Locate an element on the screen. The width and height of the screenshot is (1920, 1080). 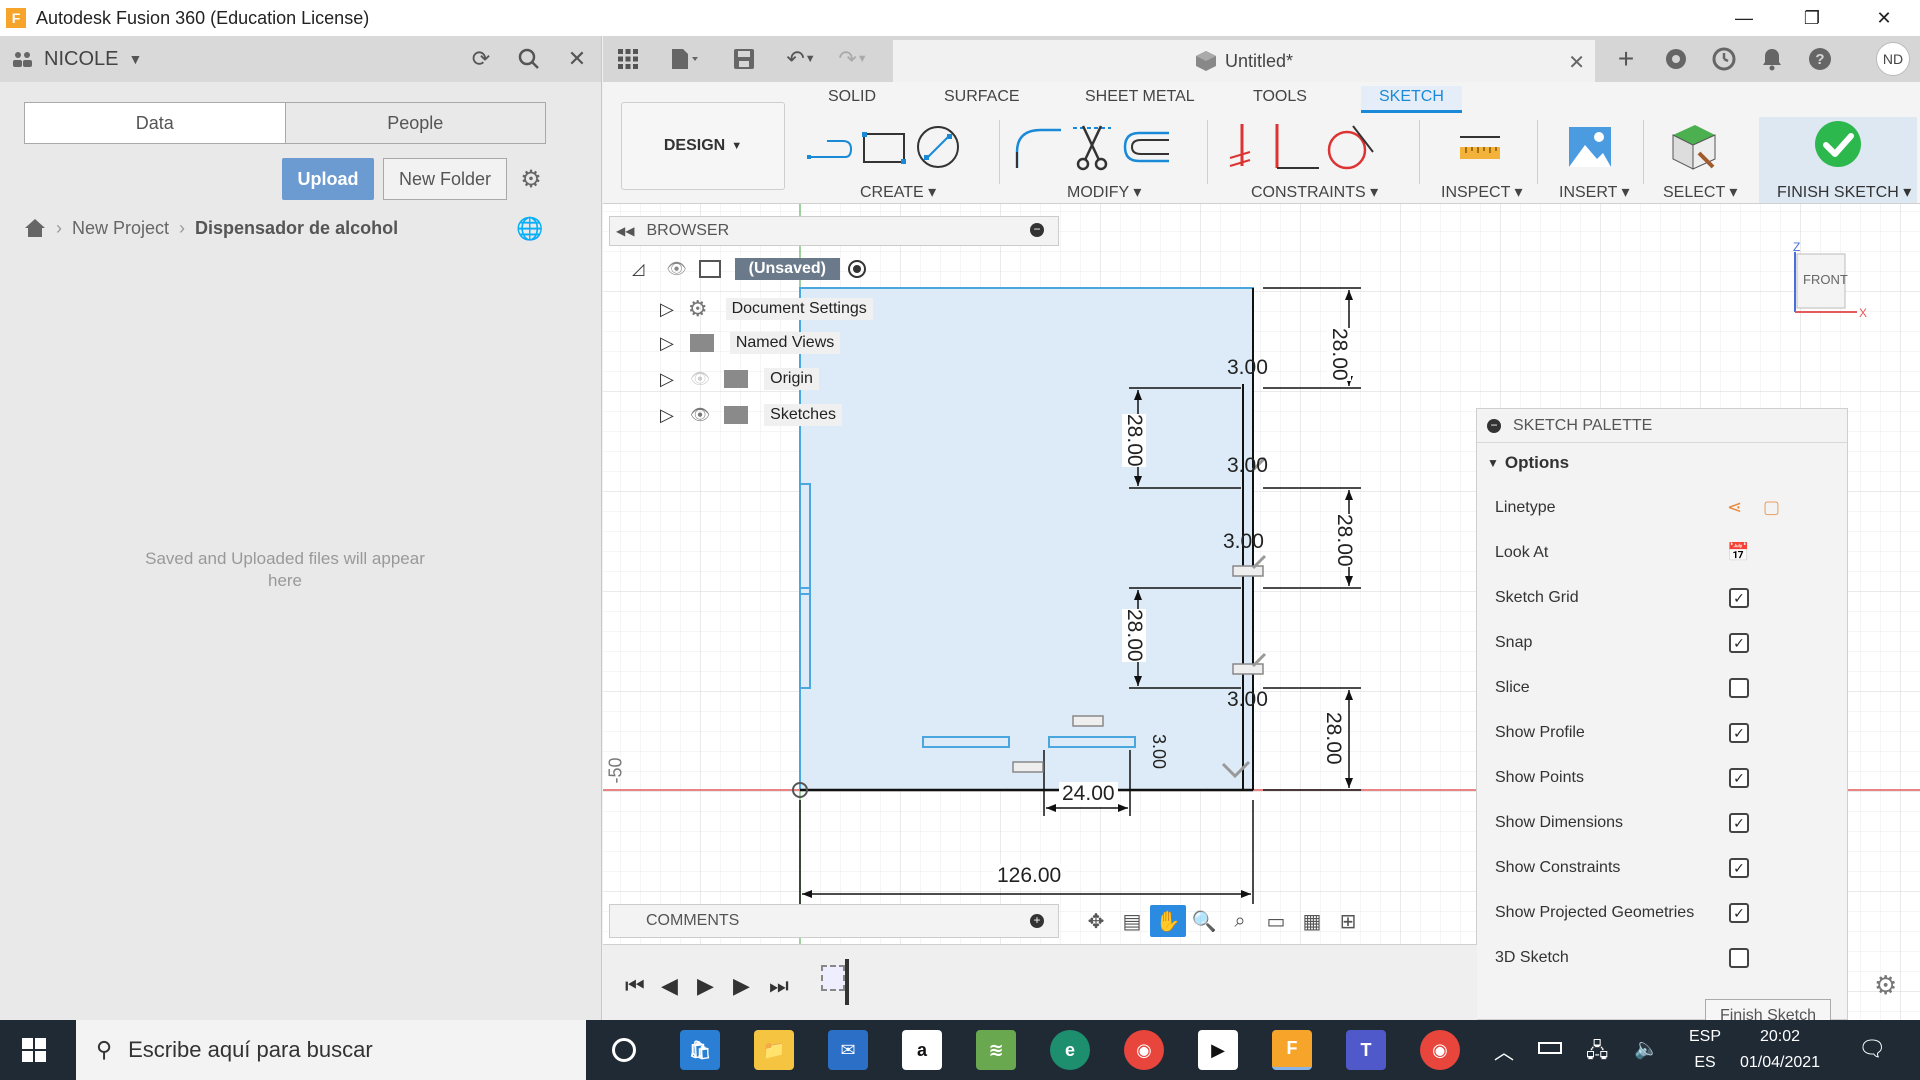
offset-tool-icon is located at coordinates (1146, 147).